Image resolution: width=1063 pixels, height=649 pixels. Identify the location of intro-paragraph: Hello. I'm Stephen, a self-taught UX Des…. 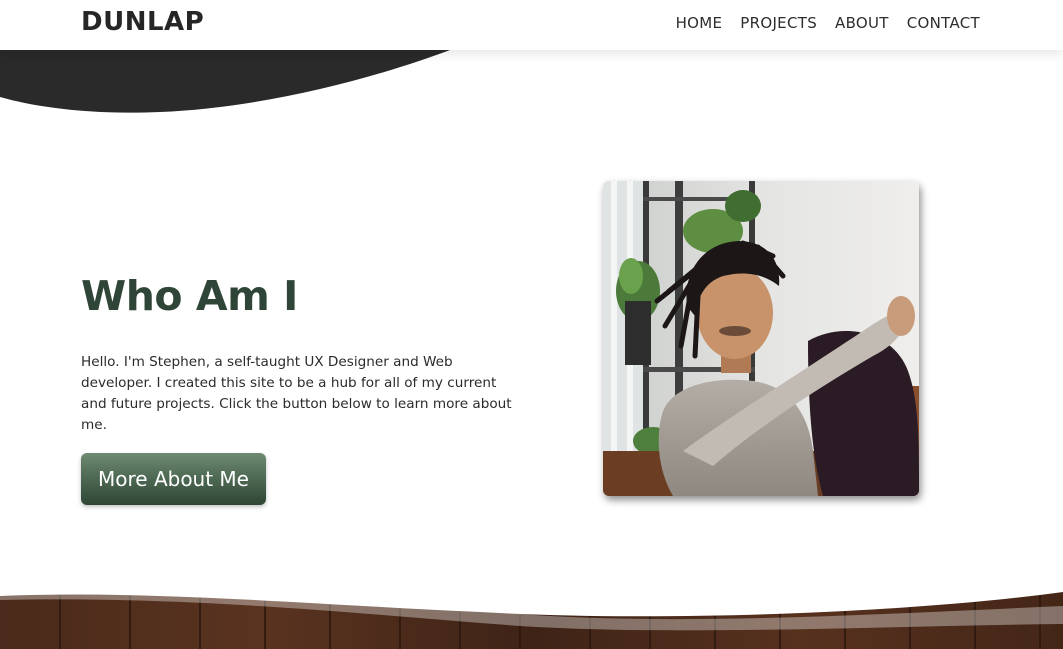
(296, 393).